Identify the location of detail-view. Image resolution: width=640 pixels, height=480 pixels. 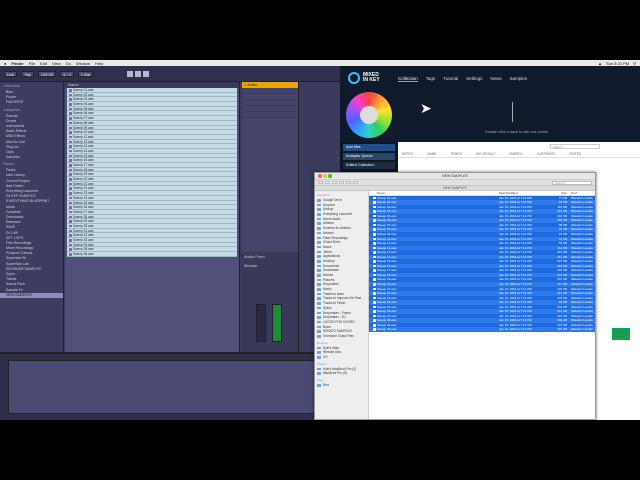
(170, 386).